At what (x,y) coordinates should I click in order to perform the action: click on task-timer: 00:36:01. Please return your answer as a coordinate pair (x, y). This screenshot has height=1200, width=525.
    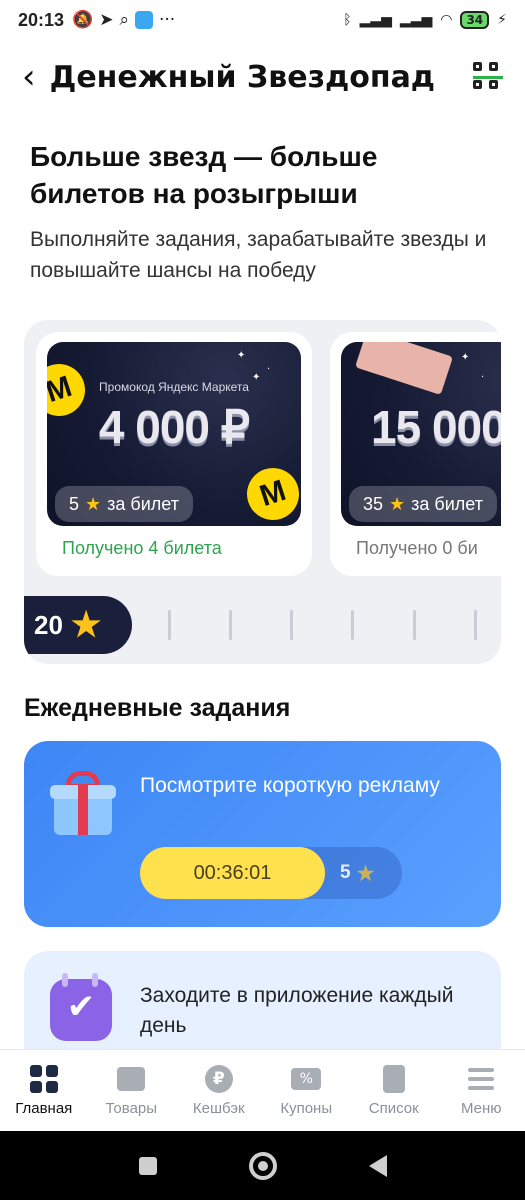
    Looking at the image, I should click on (232, 873).